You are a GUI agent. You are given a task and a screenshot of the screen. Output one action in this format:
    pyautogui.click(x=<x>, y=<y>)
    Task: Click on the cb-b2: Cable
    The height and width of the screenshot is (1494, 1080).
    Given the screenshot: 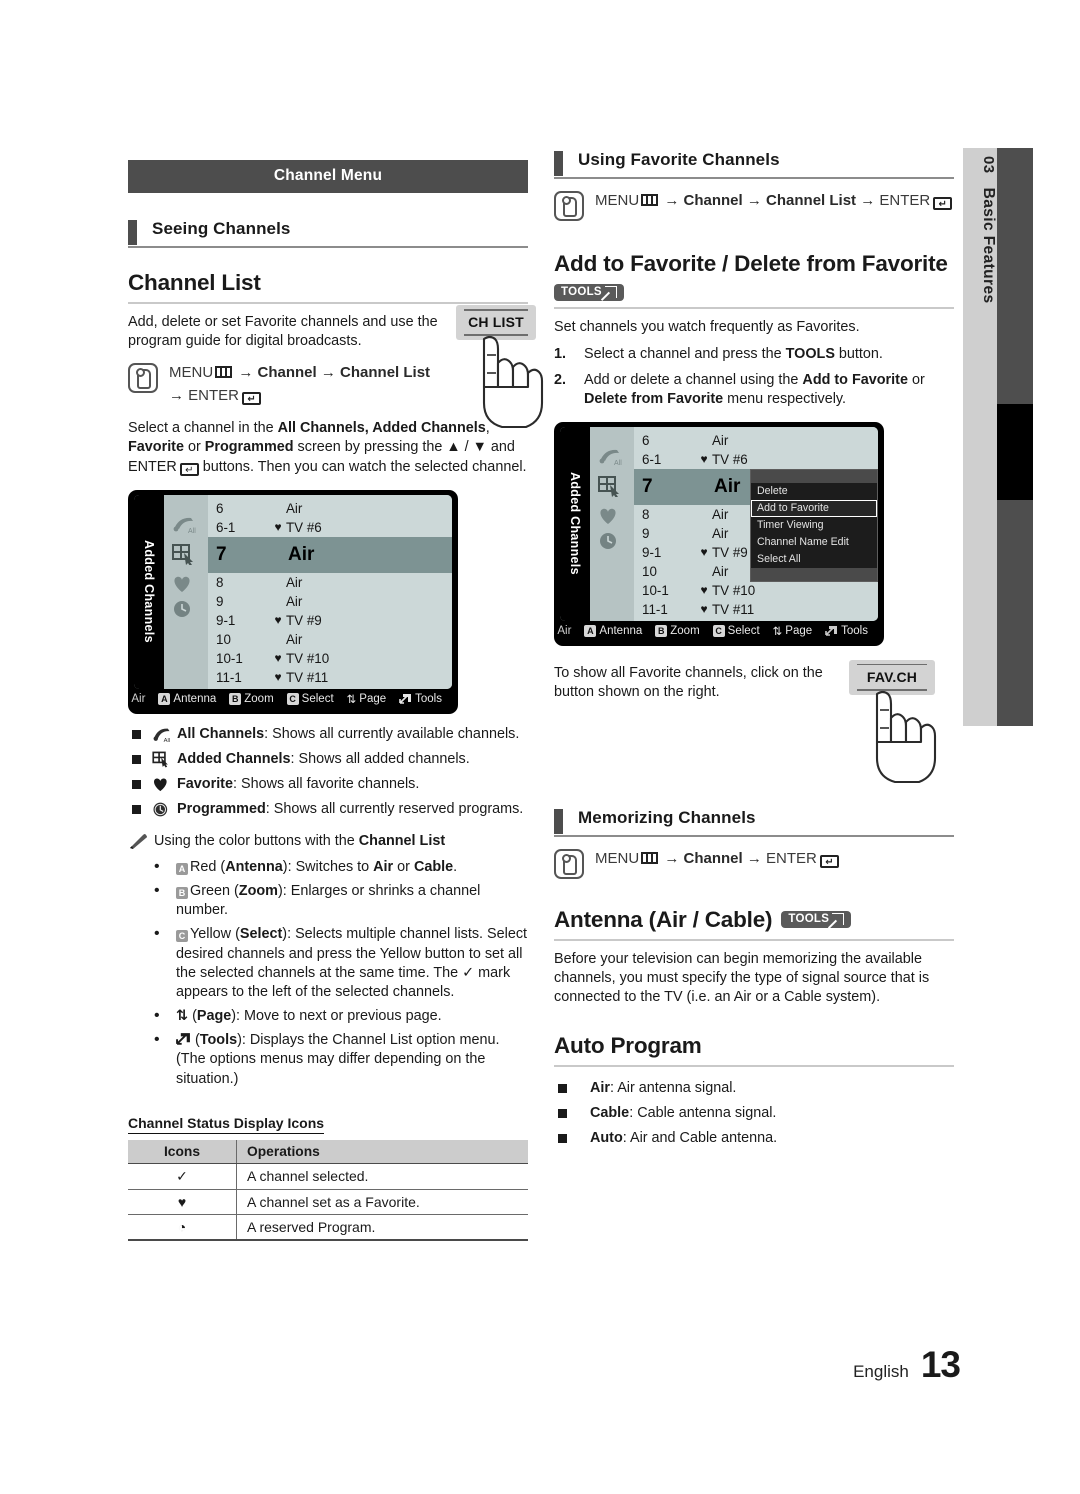 What is the action you would take?
    pyautogui.click(x=433, y=867)
    